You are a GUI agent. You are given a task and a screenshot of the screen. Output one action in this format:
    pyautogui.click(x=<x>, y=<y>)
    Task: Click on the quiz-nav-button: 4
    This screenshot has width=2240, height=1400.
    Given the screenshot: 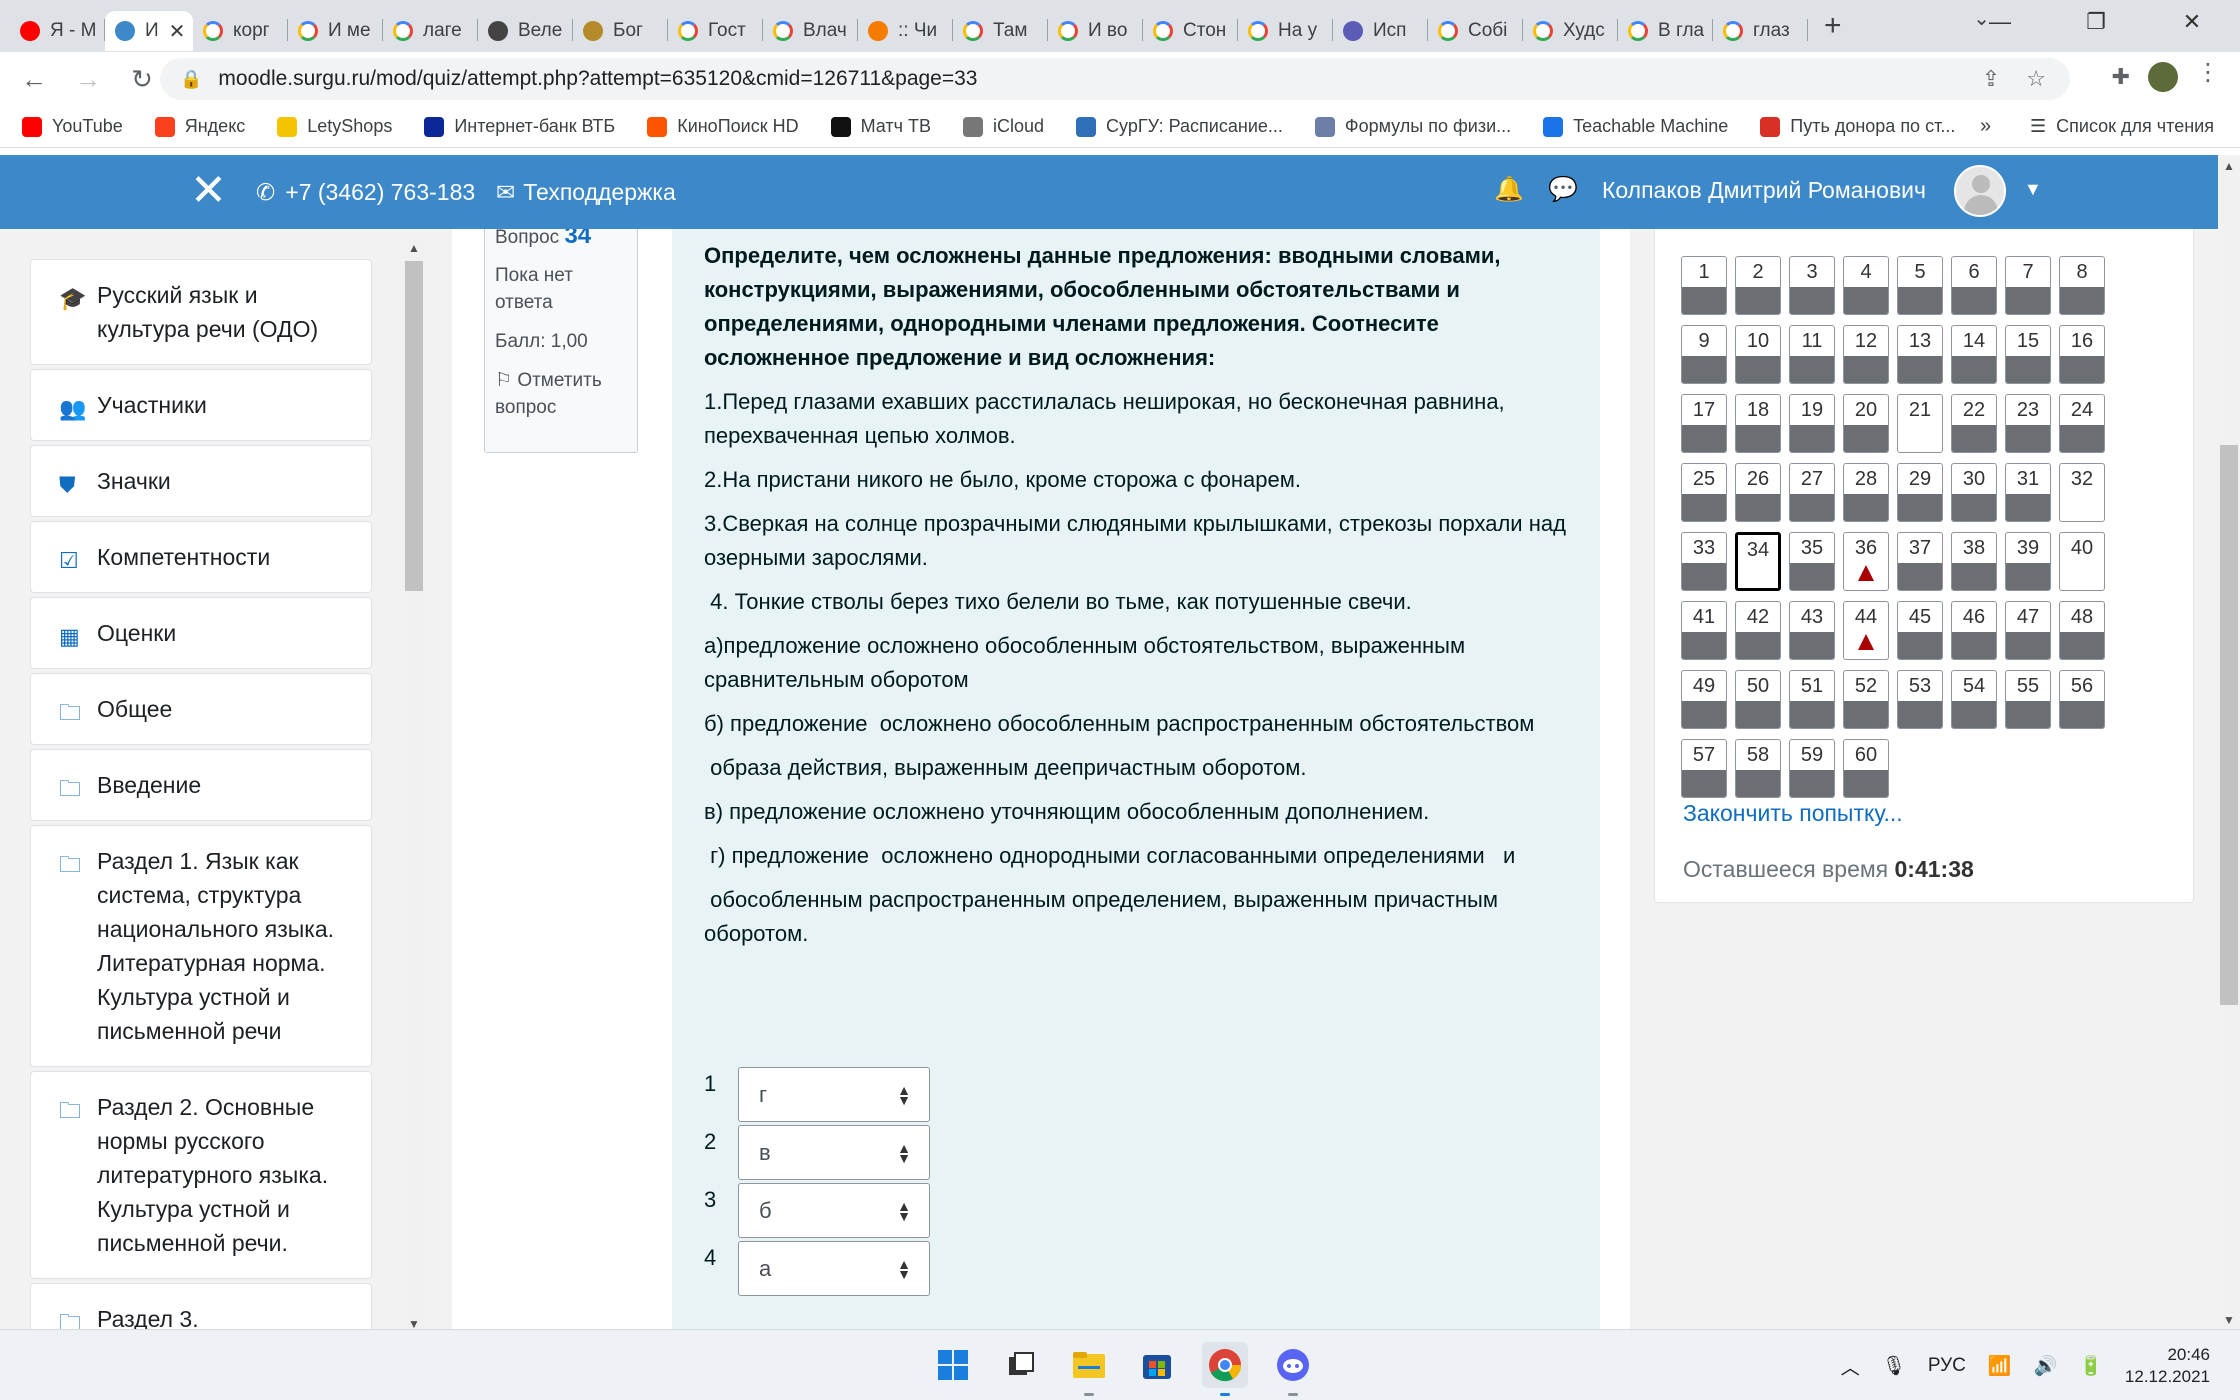 What is the action you would take?
    pyautogui.click(x=1866, y=285)
    